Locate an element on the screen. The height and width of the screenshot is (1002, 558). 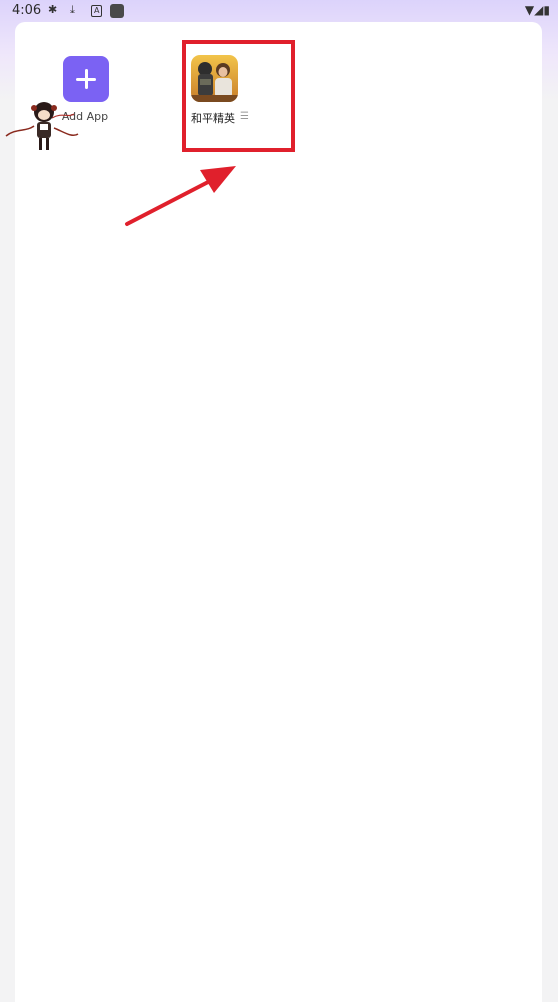
add-app-button is located at coordinates (86, 79).